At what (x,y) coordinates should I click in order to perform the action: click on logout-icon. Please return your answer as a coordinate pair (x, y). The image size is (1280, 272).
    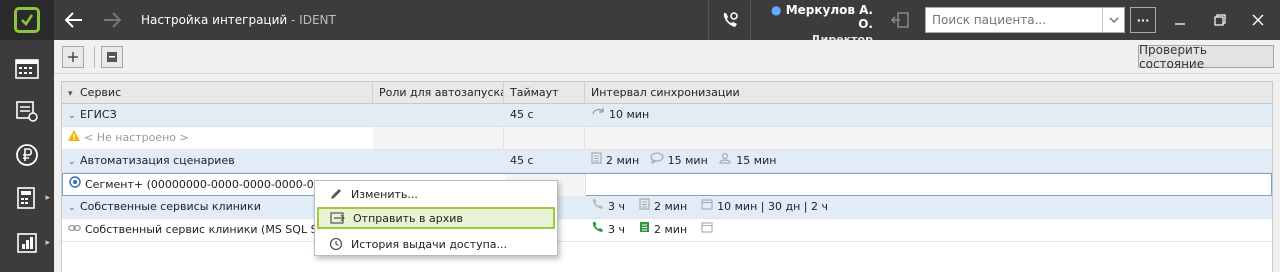
    Looking at the image, I should click on (900, 20).